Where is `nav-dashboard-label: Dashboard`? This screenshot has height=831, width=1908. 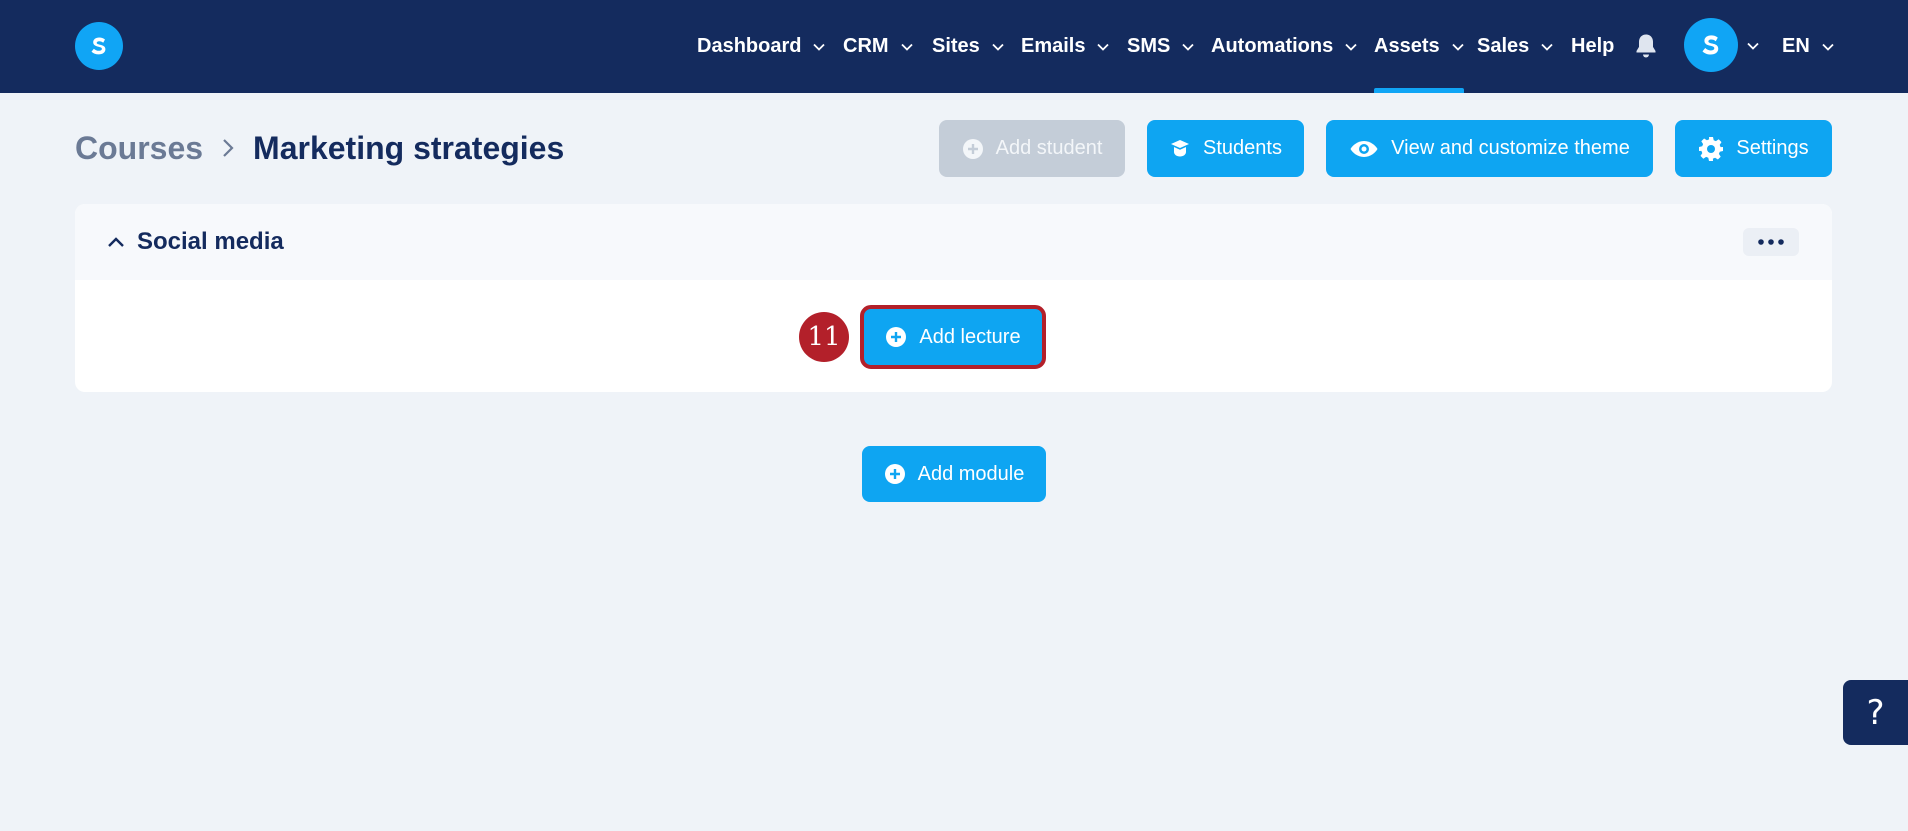
nav-dashboard-label: Dashboard is located at coordinates (749, 46).